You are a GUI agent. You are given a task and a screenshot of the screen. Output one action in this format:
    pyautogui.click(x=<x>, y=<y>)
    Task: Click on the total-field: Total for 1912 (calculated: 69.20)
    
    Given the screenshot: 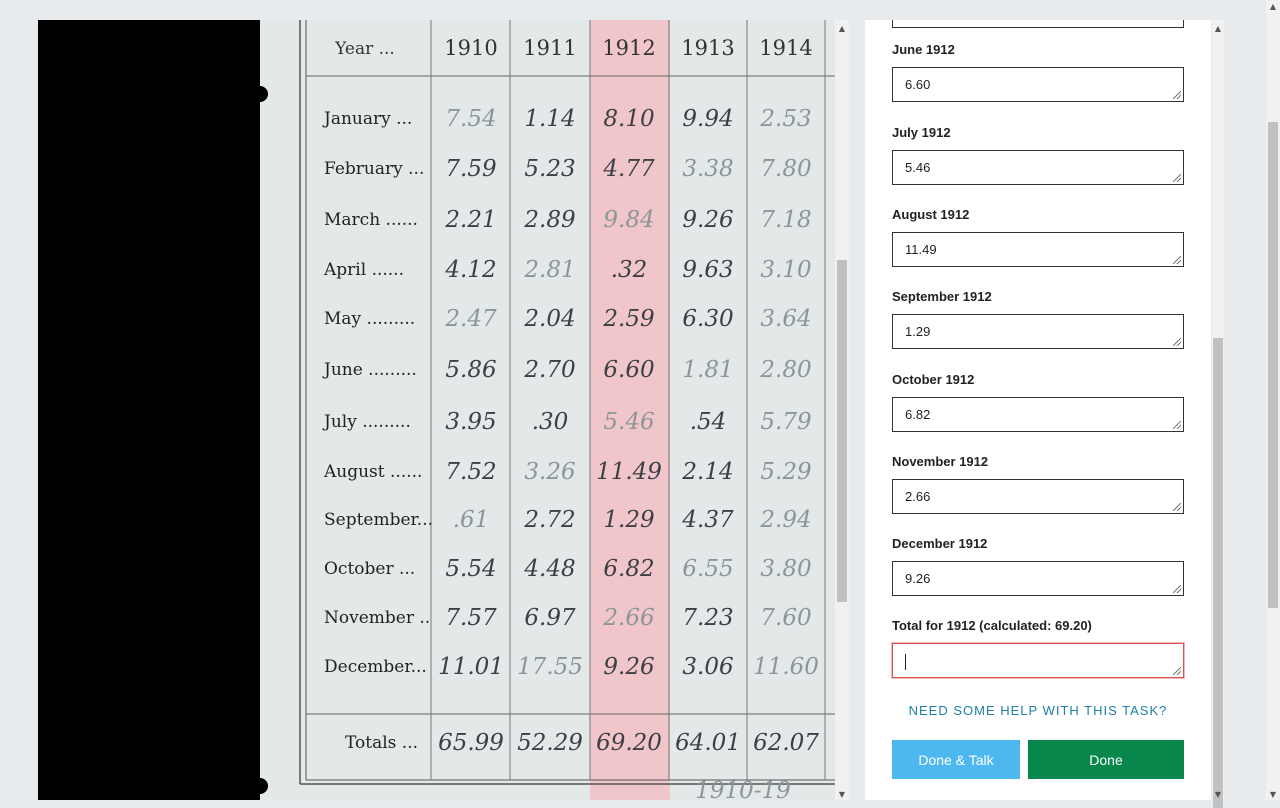 What is the action you would take?
    pyautogui.click(x=1038, y=648)
    